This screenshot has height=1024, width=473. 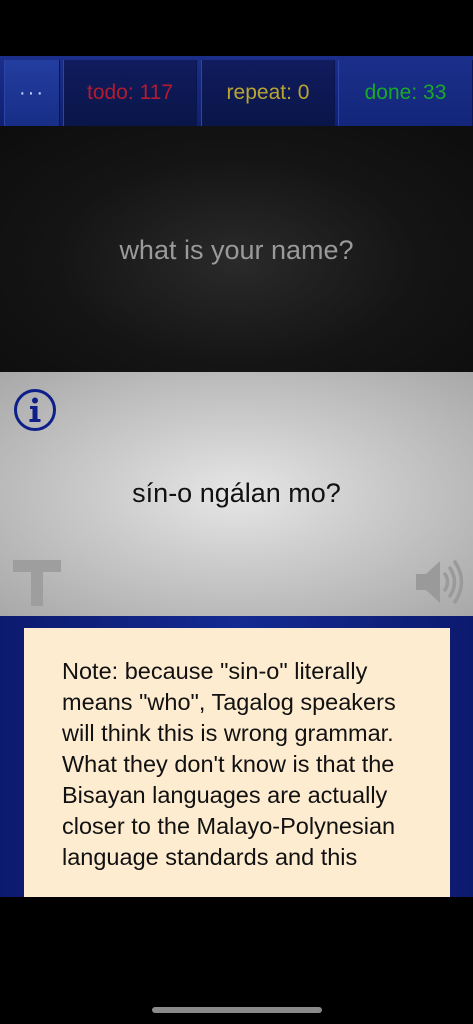 I want to click on question-text: what is your name?, so click(x=236, y=249).